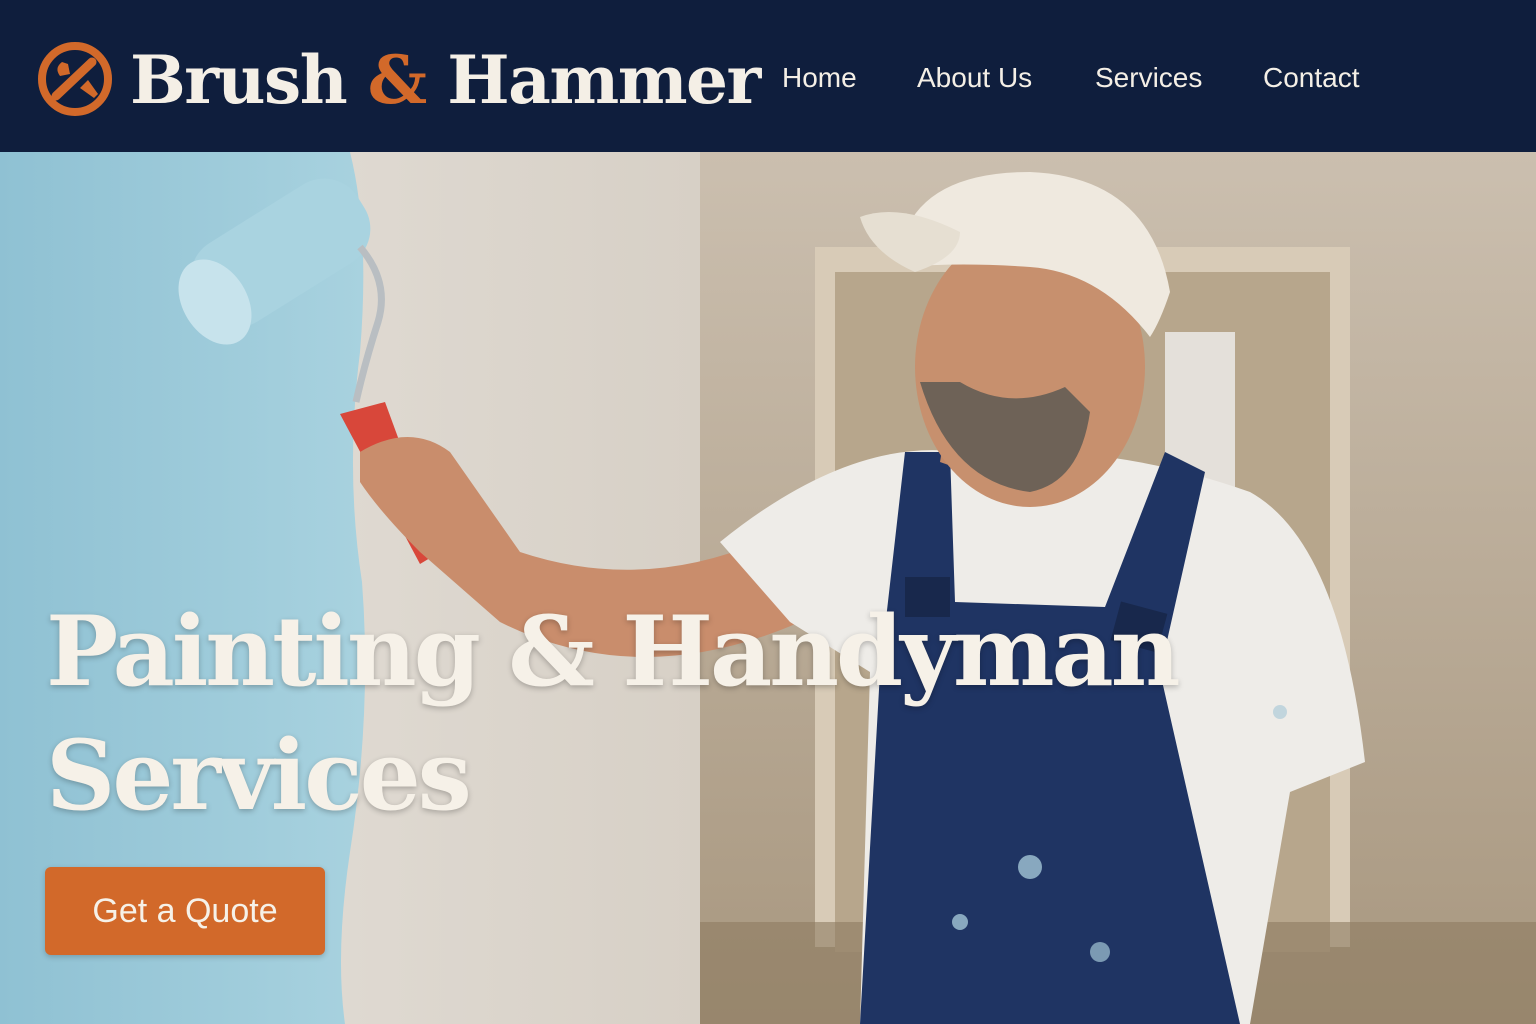  I want to click on hero-headline-line1: Painting & Handyman, so click(613, 651).